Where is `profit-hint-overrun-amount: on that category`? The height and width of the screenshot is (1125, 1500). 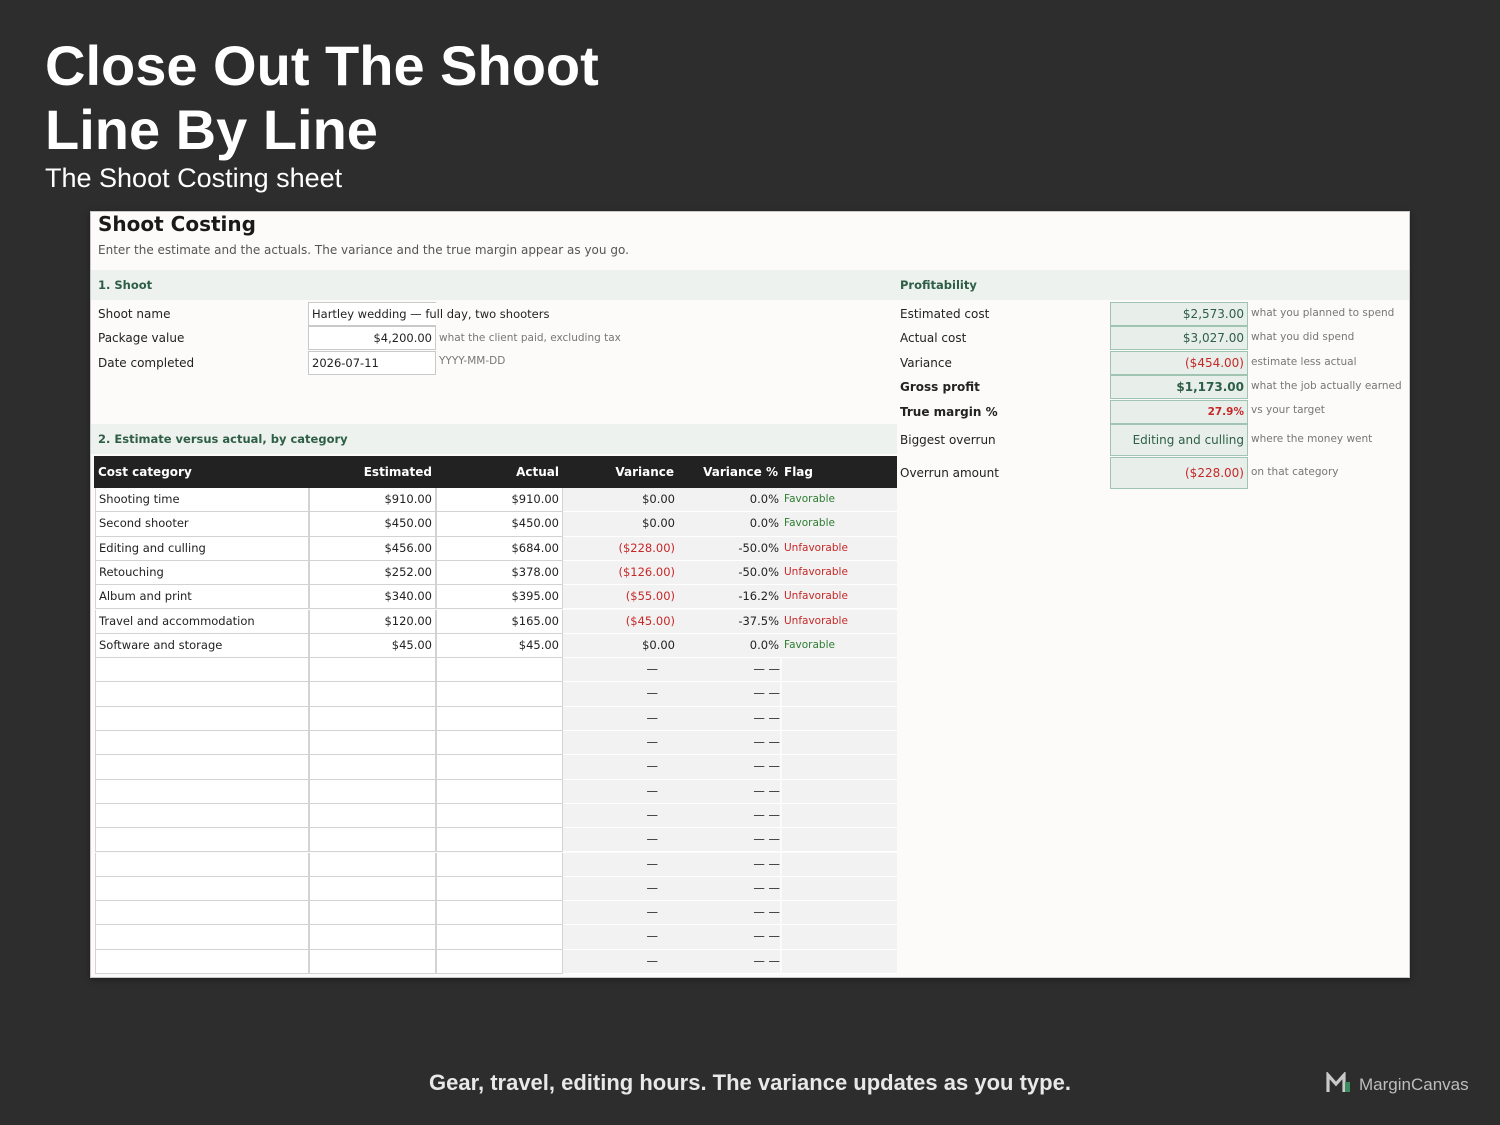 profit-hint-overrun-amount: on that category is located at coordinates (1295, 472).